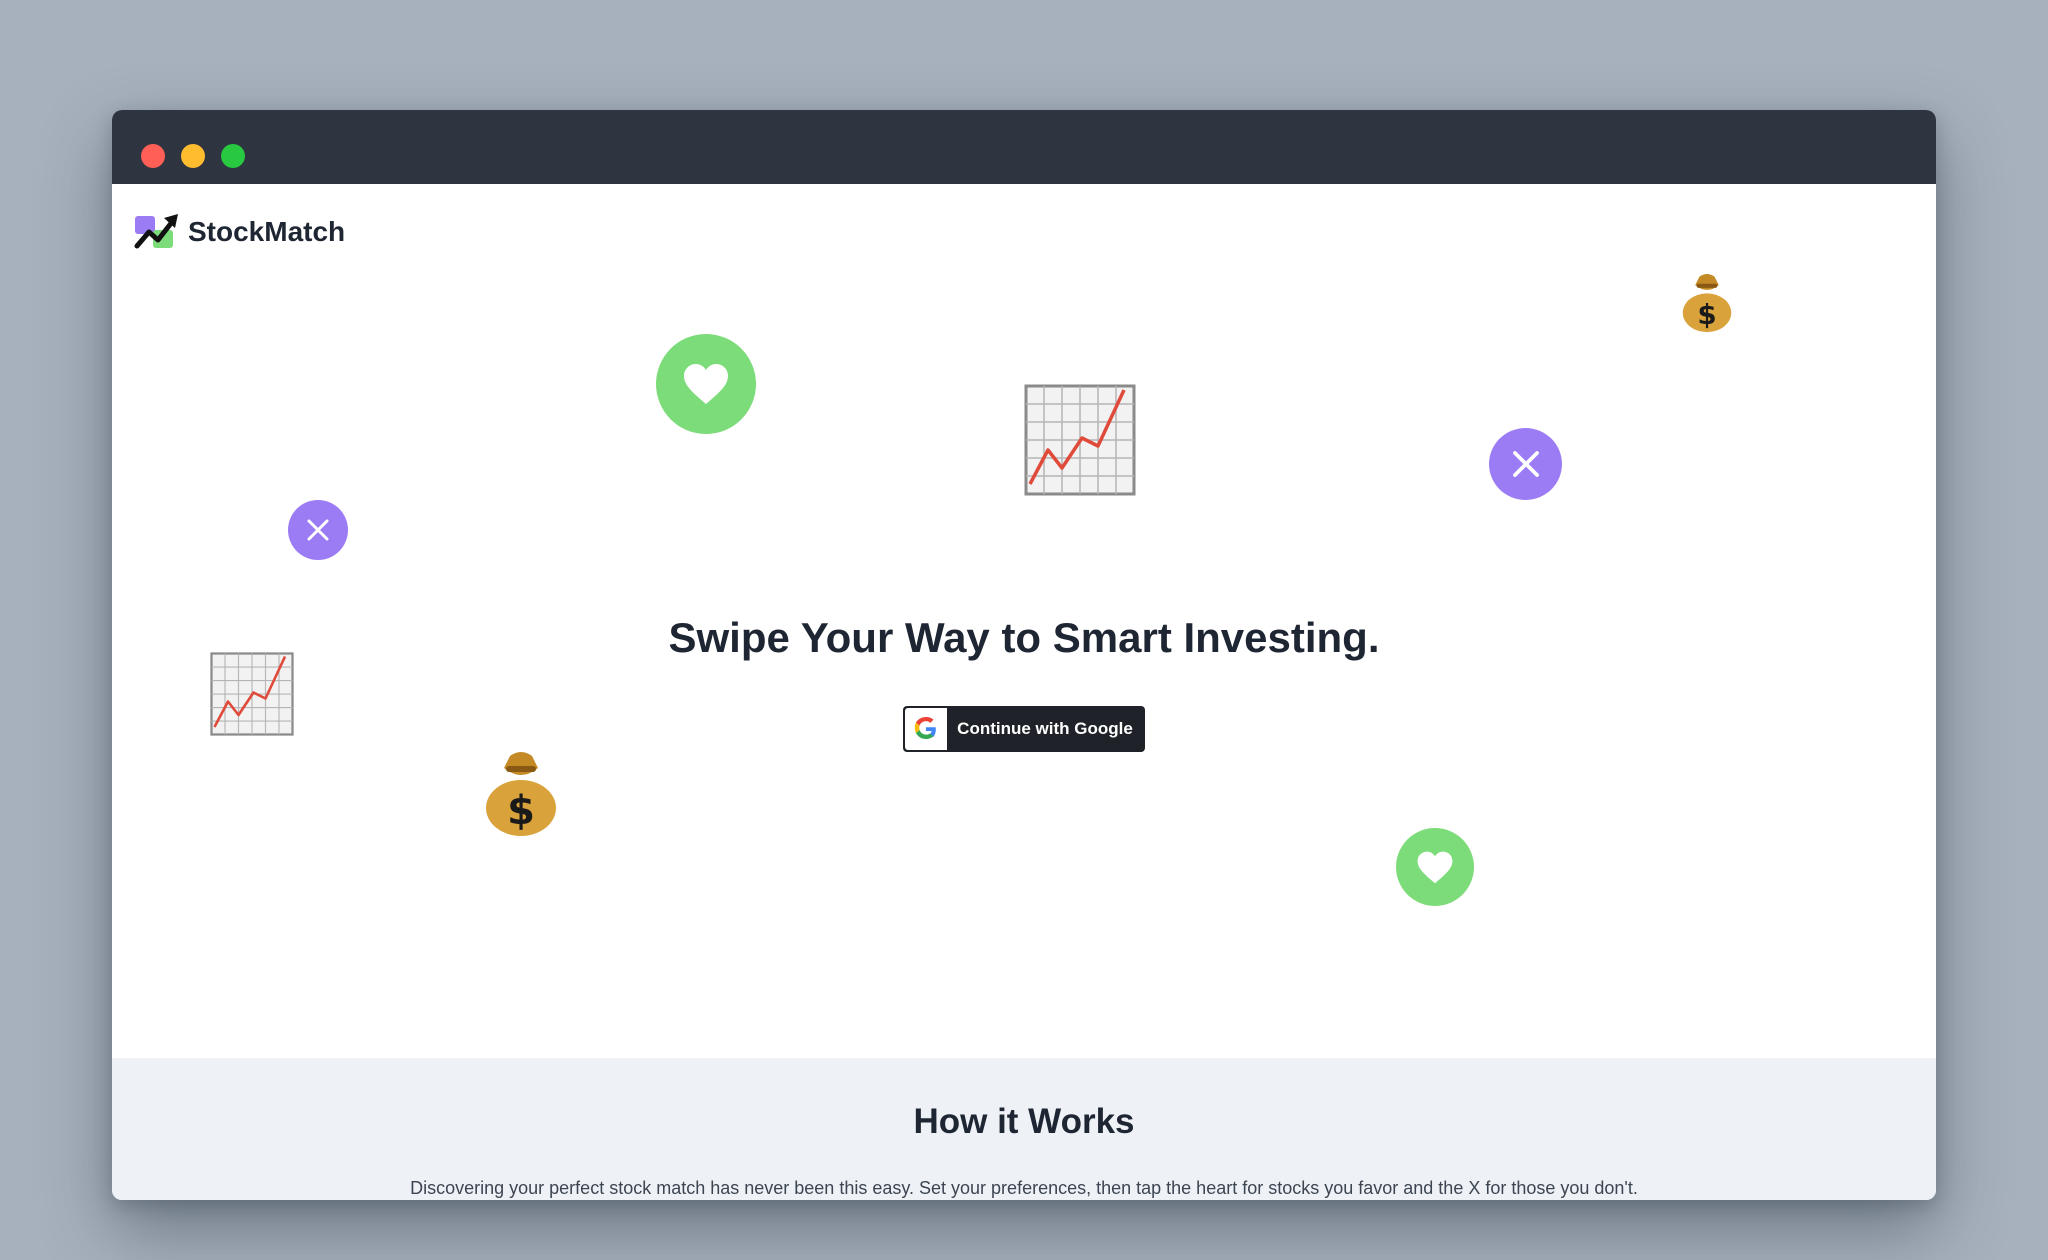 Image resolution: width=2048 pixels, height=1260 pixels. I want to click on close-window-button, so click(153, 156).